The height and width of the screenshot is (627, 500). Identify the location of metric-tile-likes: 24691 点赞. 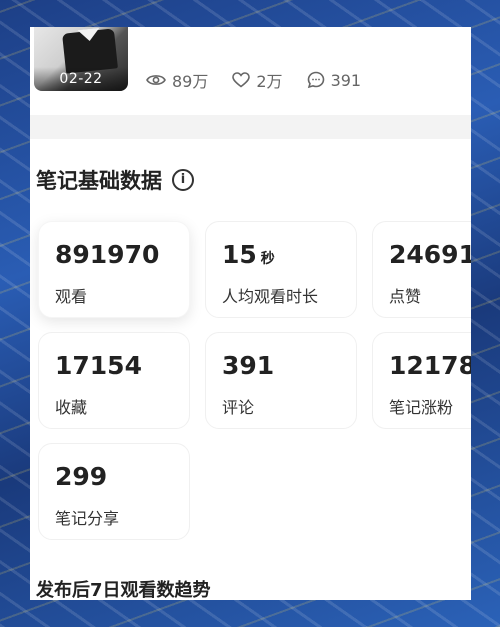
(421, 269).